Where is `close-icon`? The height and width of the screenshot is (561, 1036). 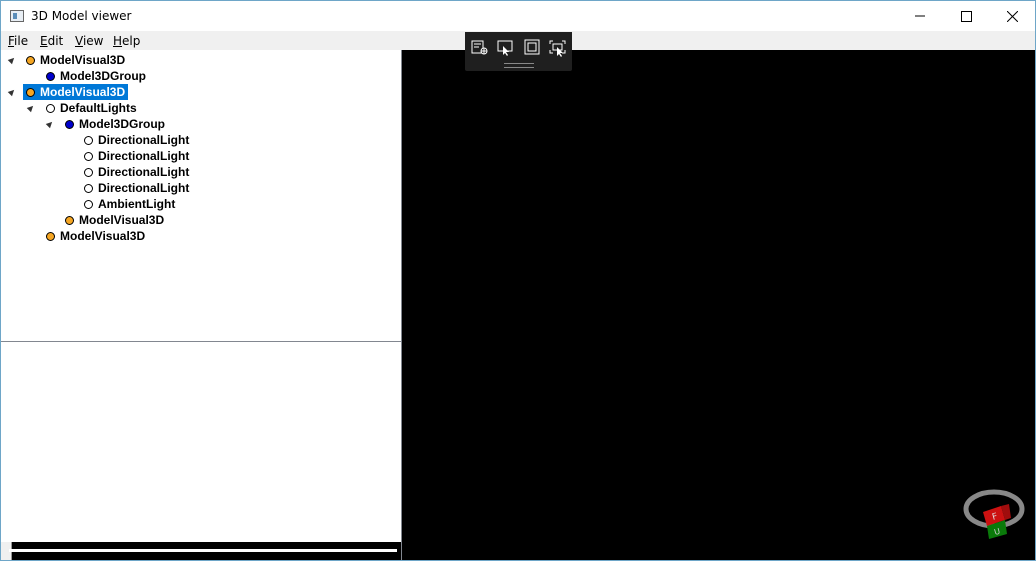
close-icon is located at coordinates (1012, 16).